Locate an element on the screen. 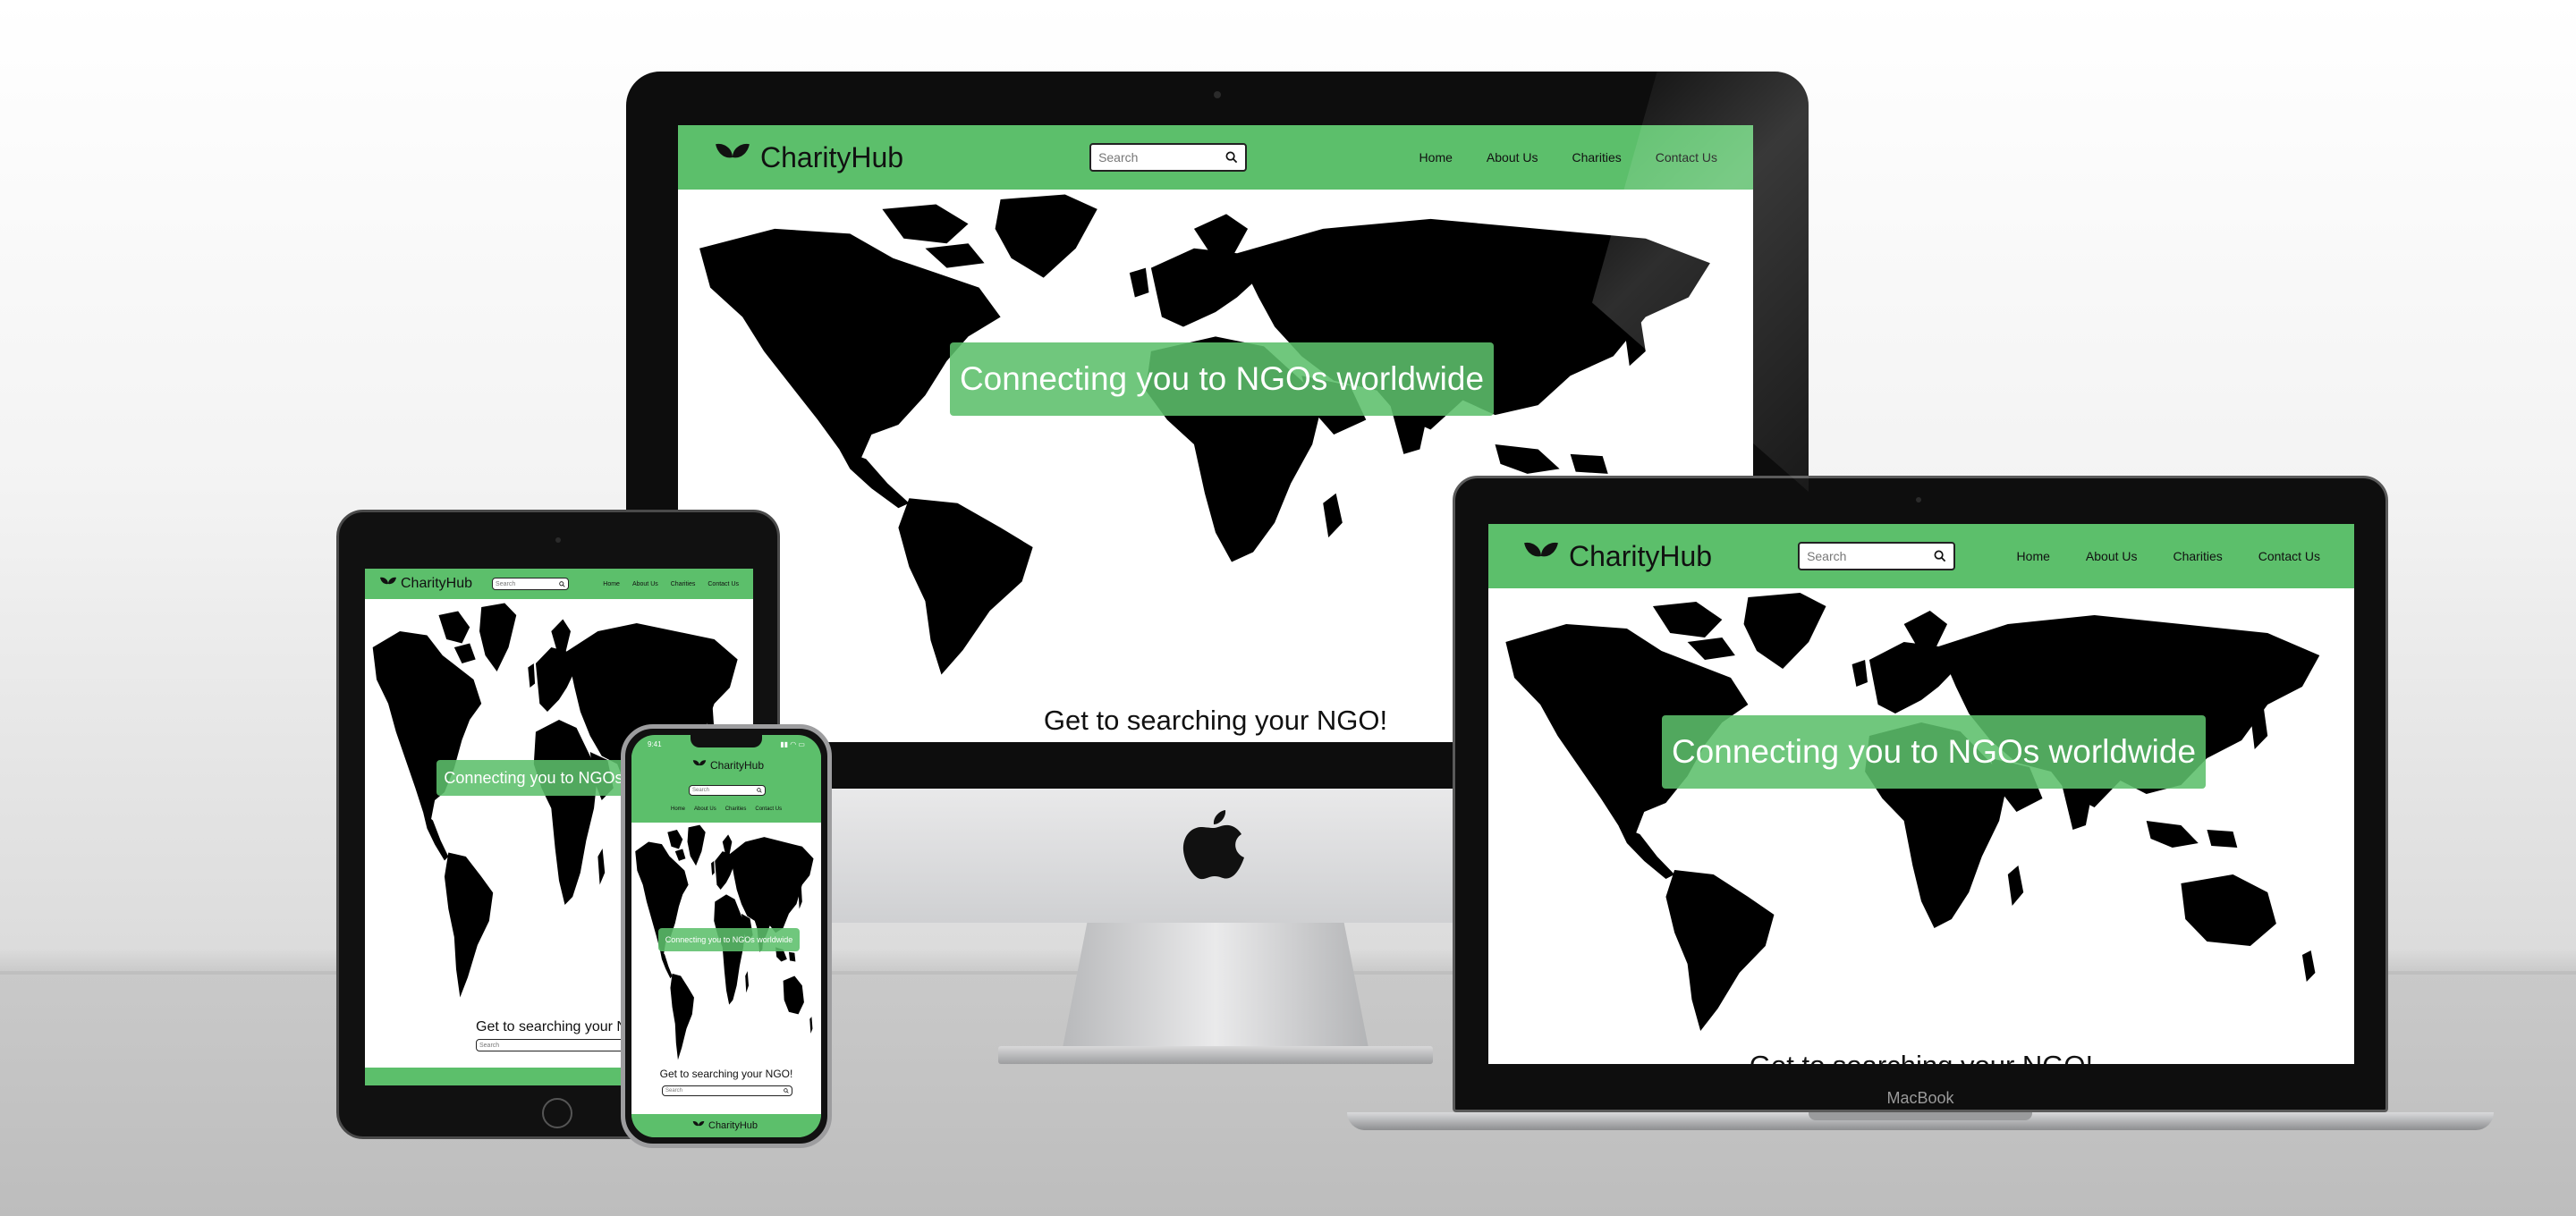  imac-stand is located at coordinates (1215, 985).